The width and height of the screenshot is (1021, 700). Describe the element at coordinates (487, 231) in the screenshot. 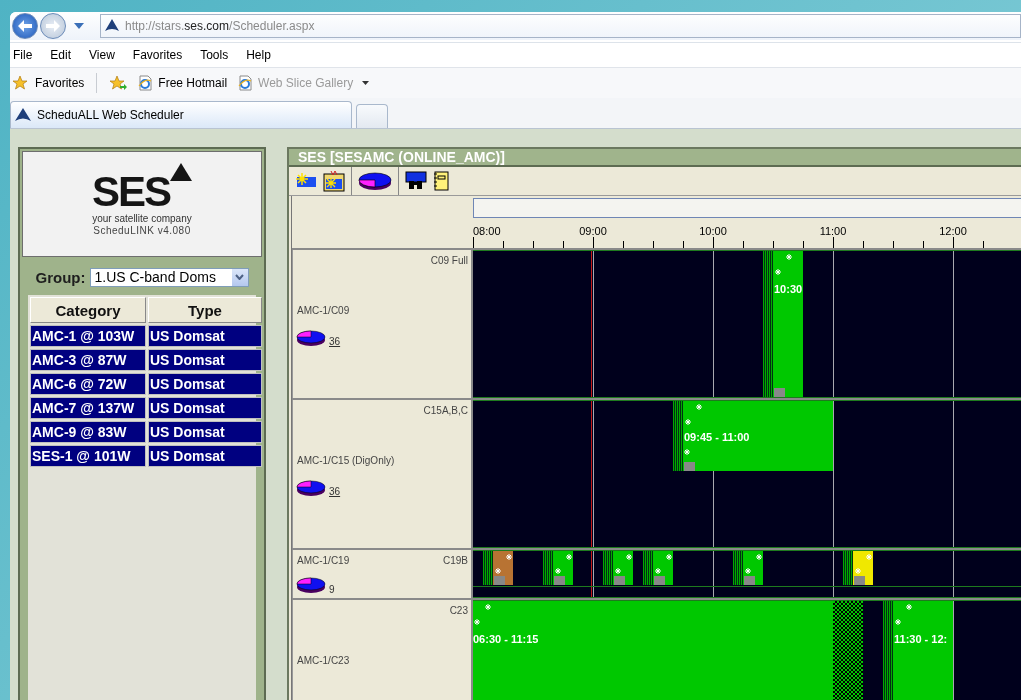

I see `time-tick-label: 08:00` at that location.